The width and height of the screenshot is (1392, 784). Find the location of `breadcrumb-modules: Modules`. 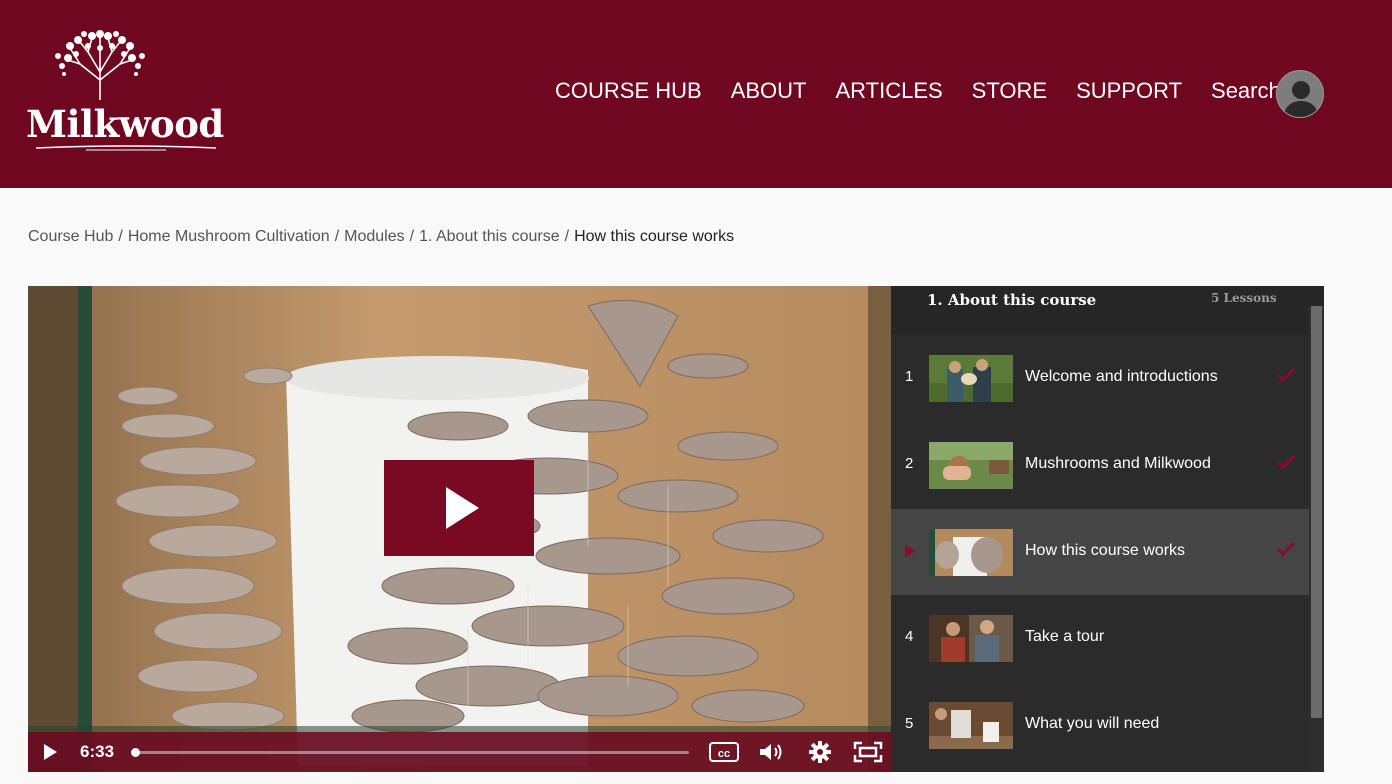

breadcrumb-modules: Modules is located at coordinates (374, 236).